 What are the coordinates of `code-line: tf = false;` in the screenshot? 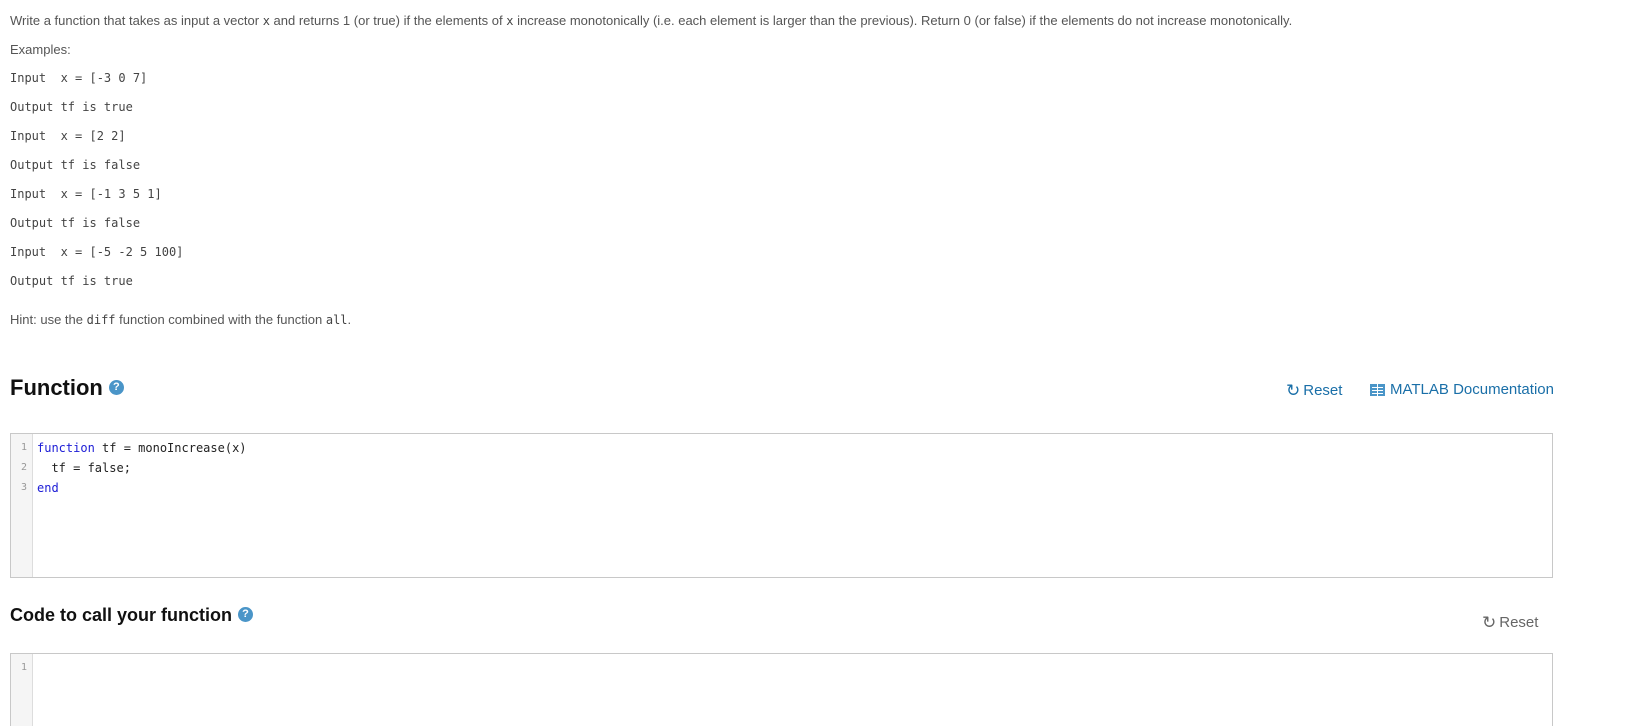 It's located at (794, 470).